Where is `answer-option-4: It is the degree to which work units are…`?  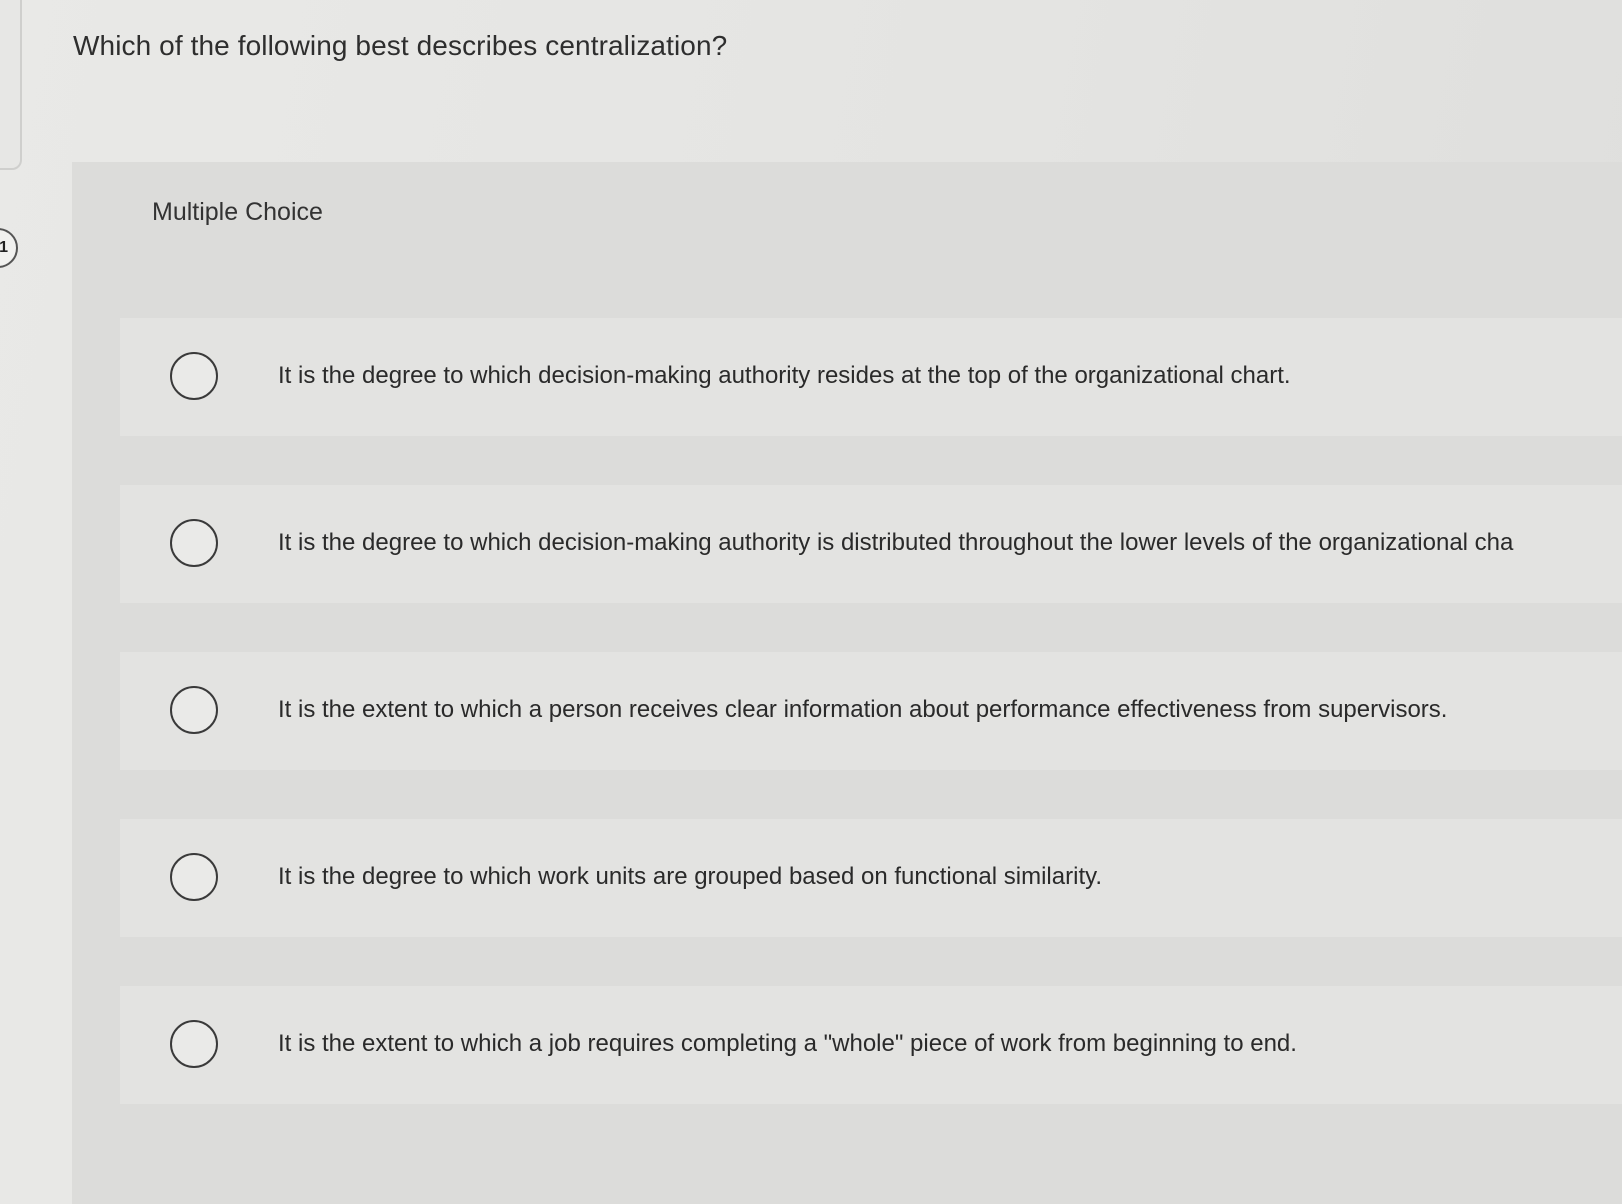
answer-option-4: It is the degree to which work units are… is located at coordinates (871, 878).